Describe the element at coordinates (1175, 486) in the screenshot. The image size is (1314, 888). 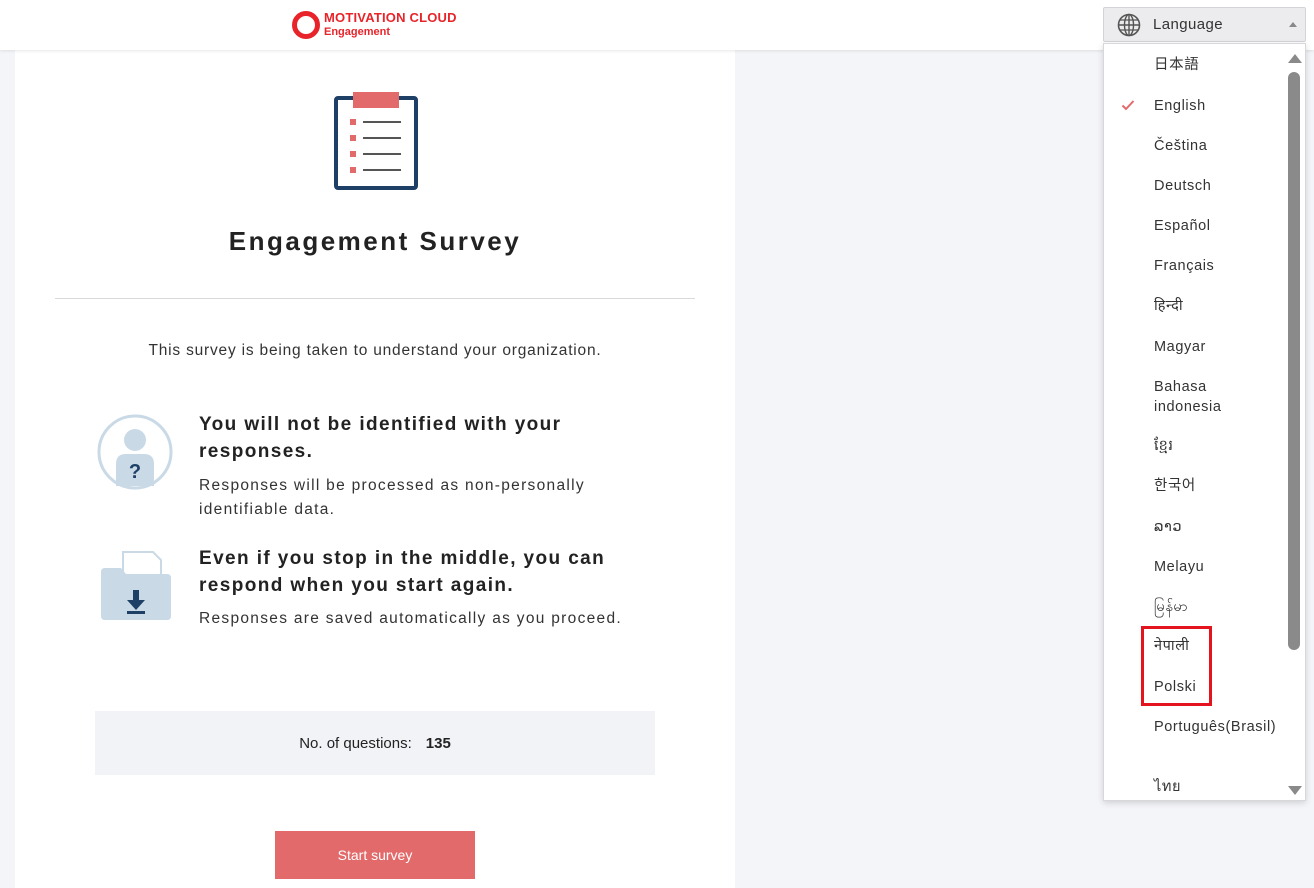
I see `language-option-label: 한국어` at that location.